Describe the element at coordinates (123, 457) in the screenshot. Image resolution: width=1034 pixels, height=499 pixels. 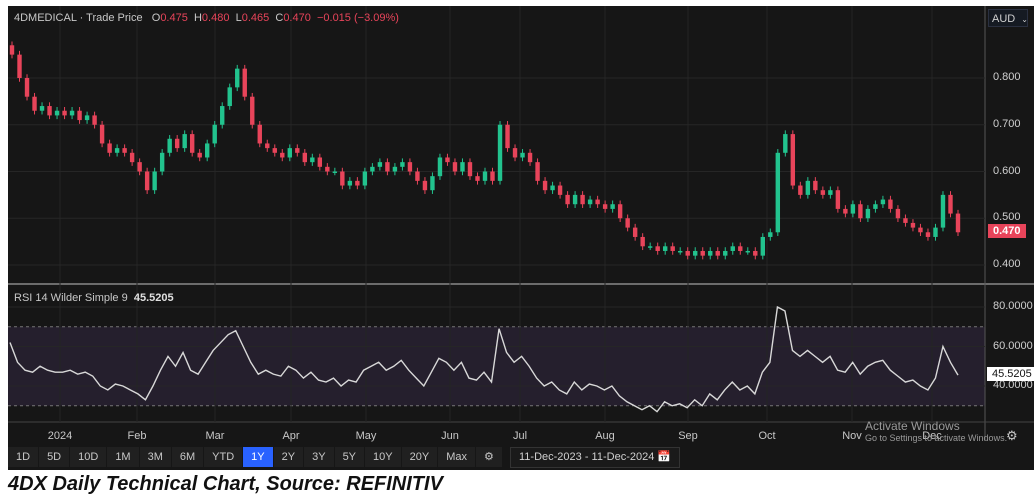
I see `range-button-1m: 1M` at that location.